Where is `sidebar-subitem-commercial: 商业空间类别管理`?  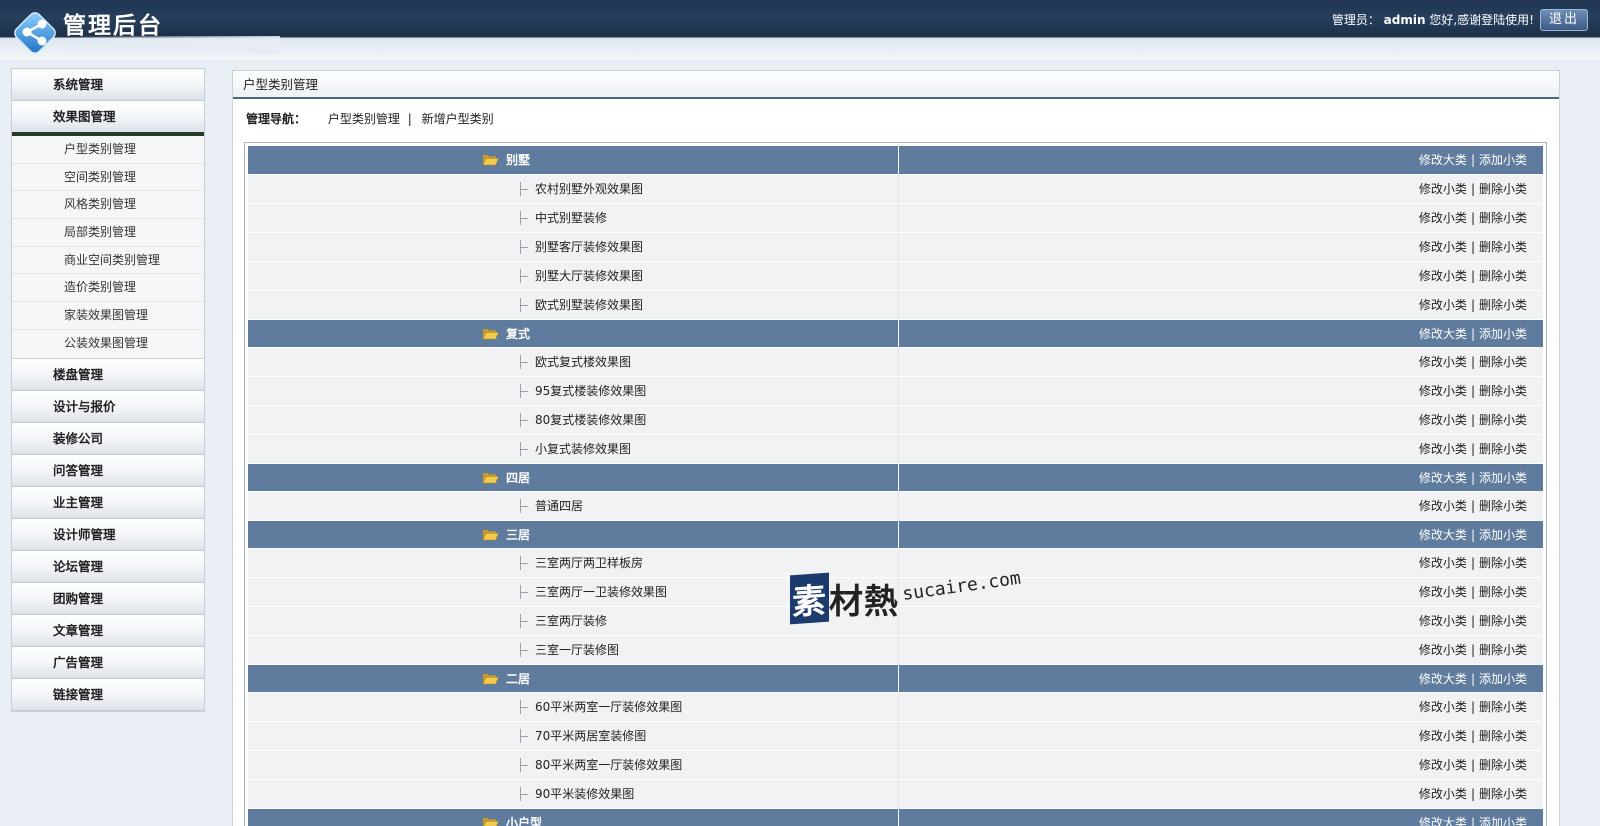 sidebar-subitem-commercial: 商业空间类别管理 is located at coordinates (108, 261).